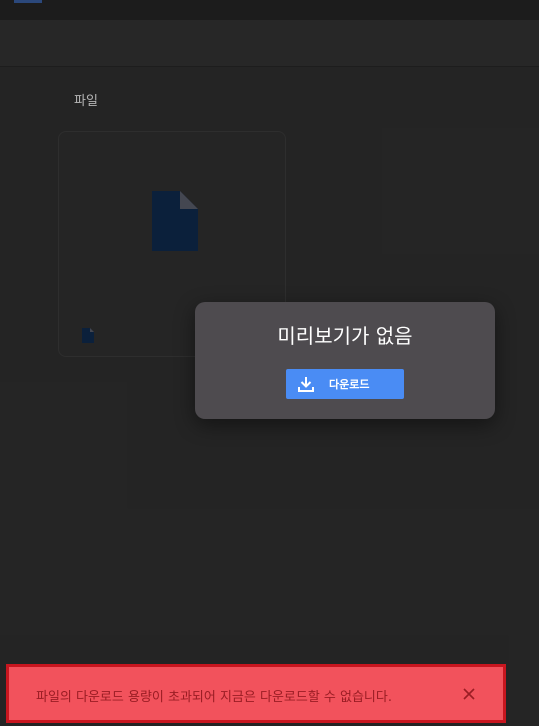 The image size is (539, 726). Describe the element at coordinates (214, 697) in the screenshot. I see `error-message: 파일의 다운로드 용량이 초과되어 지금은 다운로드할 수 없습니다.` at that location.